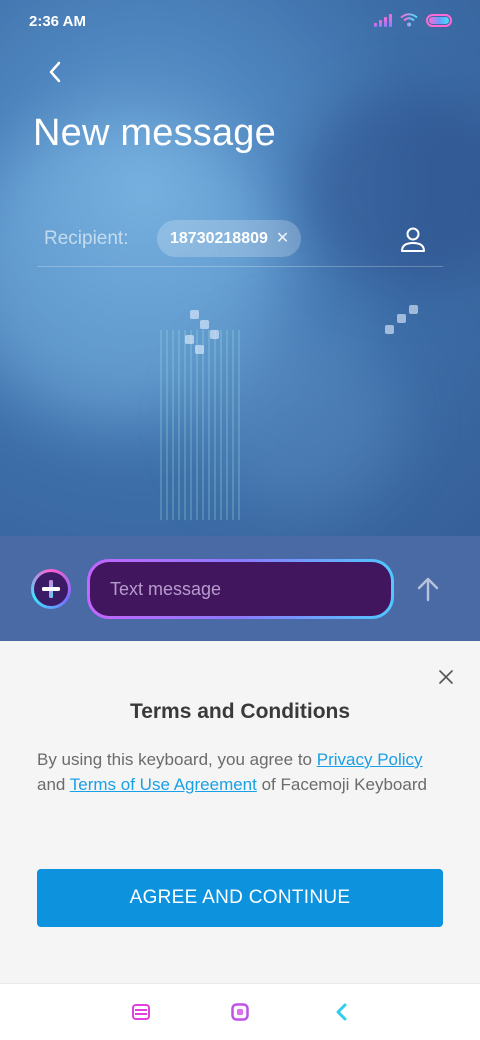  Describe the element at coordinates (57, 21) in the screenshot. I see `status-time: 2:36 AM` at that location.